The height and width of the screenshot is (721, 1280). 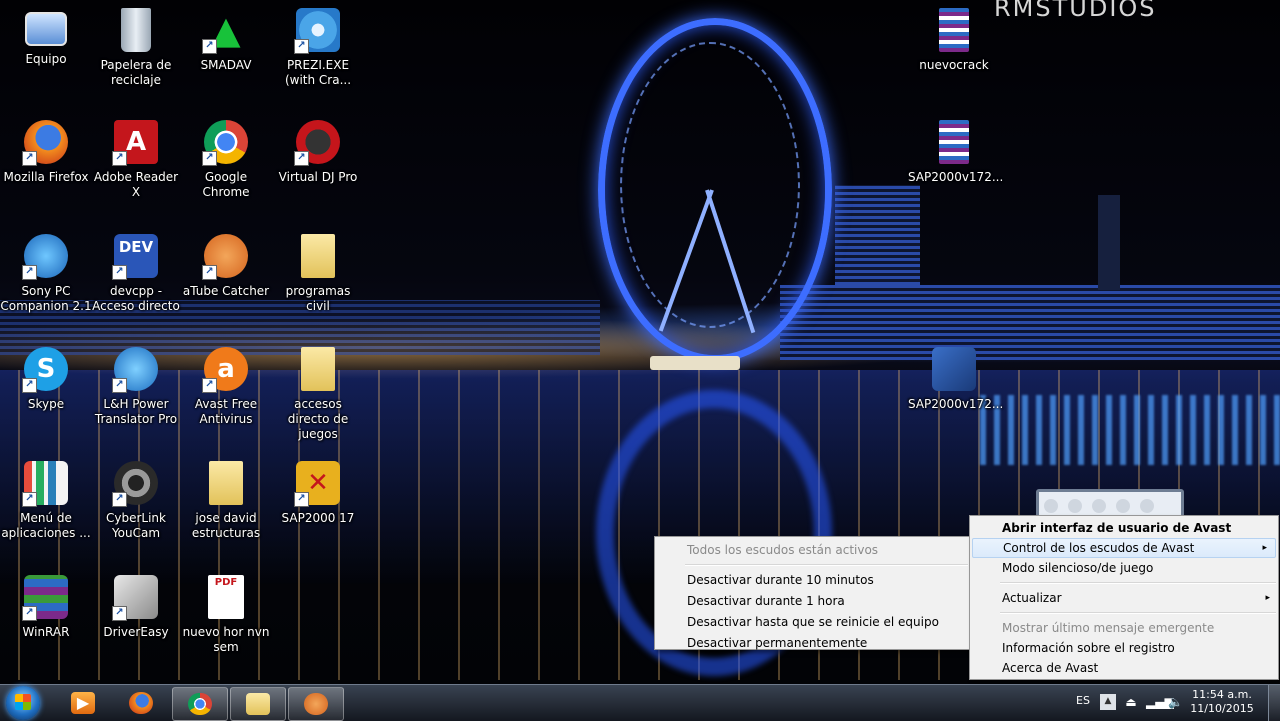 What do you see at coordinates (954, 65) in the screenshot?
I see `desktop-icon-label: nuevocrack` at bounding box center [954, 65].